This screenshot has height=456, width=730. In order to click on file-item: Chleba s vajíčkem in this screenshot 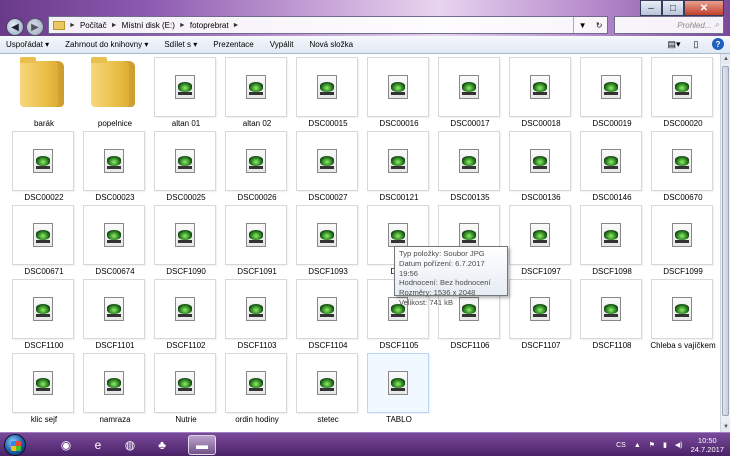, I will do `click(683, 314)`.